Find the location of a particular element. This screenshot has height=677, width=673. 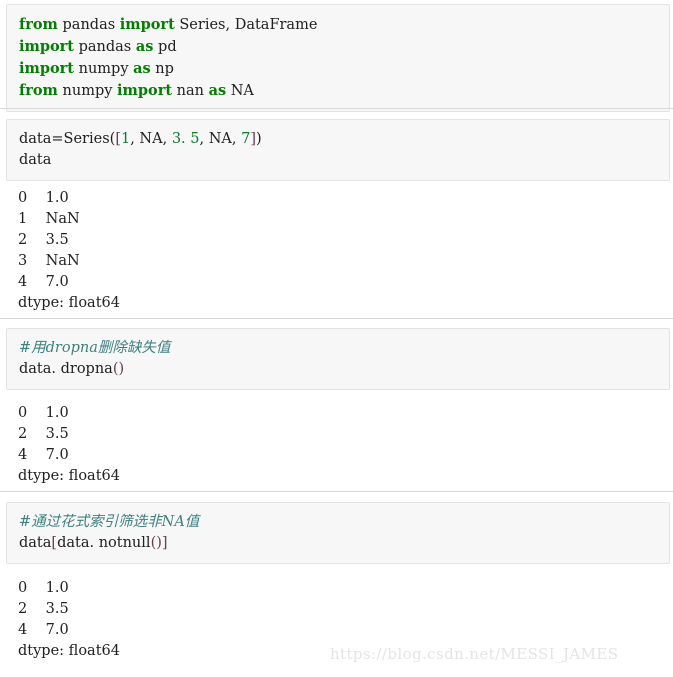

code-token-plain: ll is located at coordinates (146, 543).